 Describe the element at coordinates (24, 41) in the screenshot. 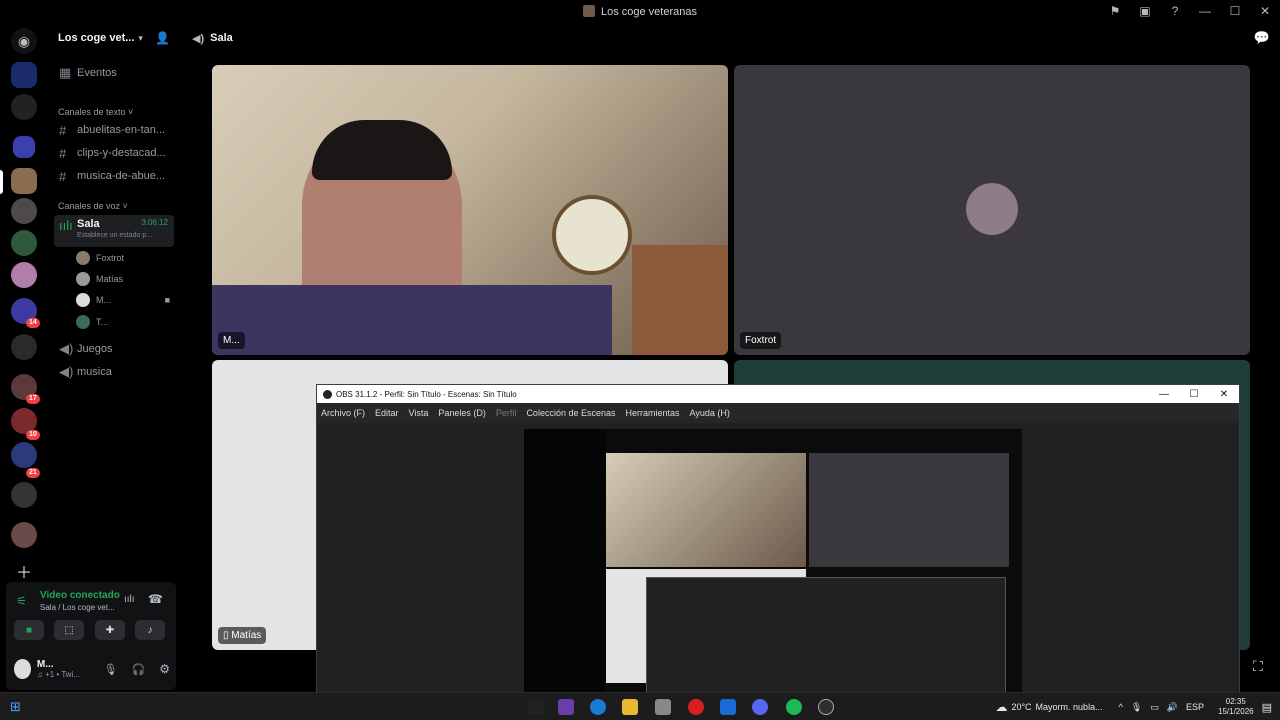

I see `discord-home-icon: ◉` at that location.